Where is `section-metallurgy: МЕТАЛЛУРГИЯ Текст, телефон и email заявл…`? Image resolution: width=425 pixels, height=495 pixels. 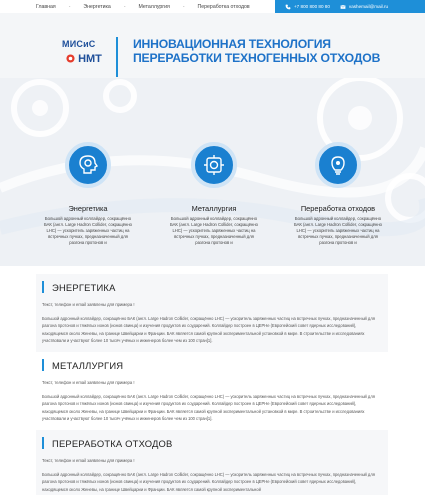 section-metallurgy: МЕТАЛЛУРГИЯ Текст, телефон и email заявл… is located at coordinates (212, 391).